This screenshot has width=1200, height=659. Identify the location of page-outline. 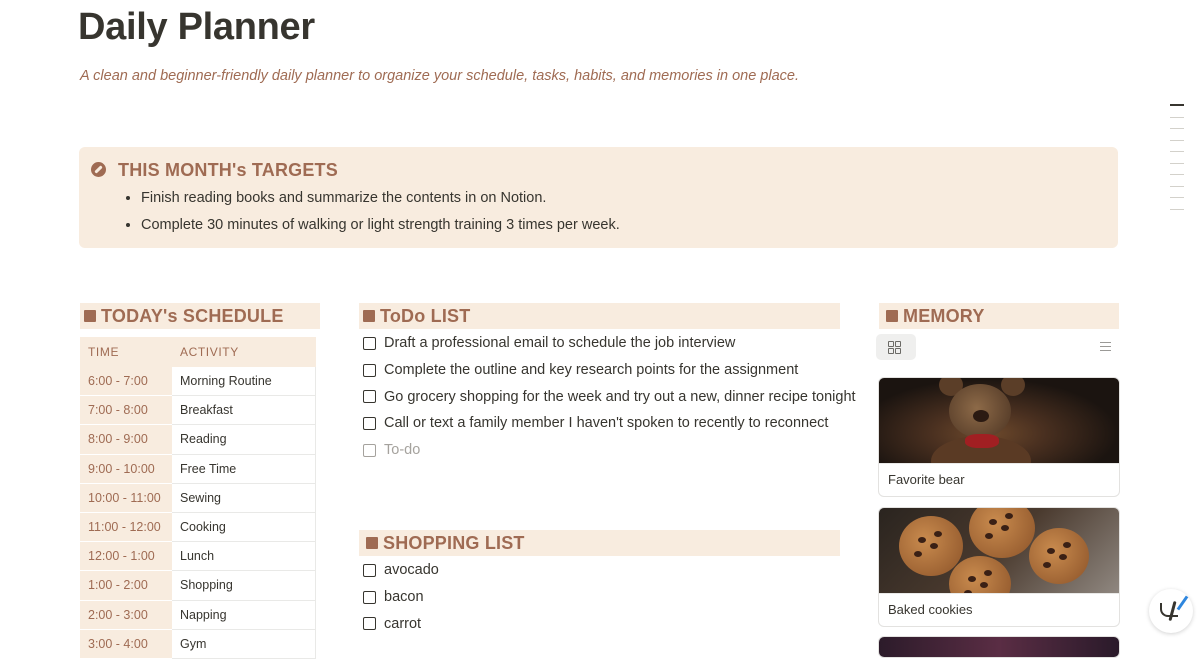
(1177, 162).